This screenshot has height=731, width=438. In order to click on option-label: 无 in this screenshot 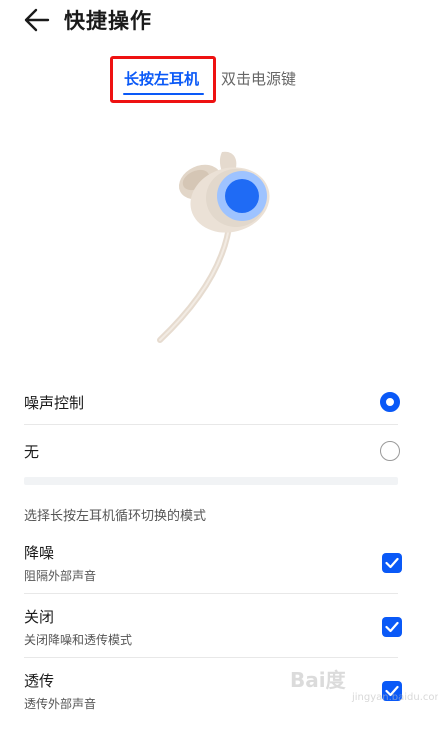, I will do `click(32, 452)`.